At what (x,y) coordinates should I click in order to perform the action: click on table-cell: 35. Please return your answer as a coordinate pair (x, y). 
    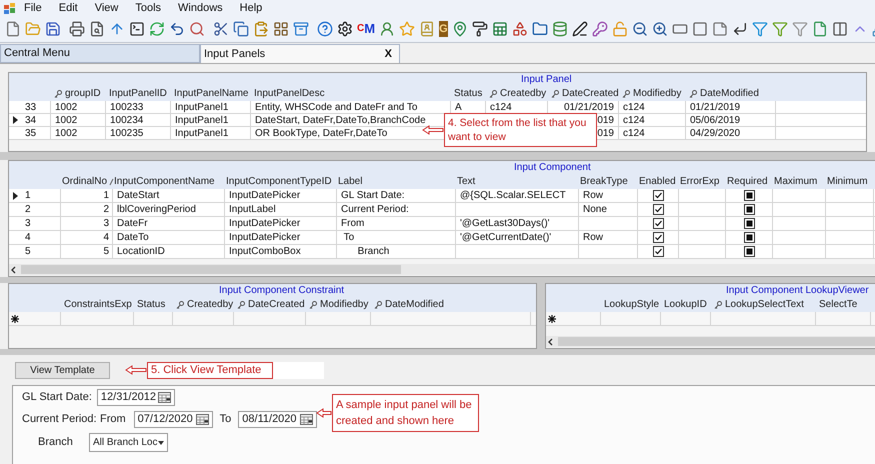
    Looking at the image, I should click on (30, 133).